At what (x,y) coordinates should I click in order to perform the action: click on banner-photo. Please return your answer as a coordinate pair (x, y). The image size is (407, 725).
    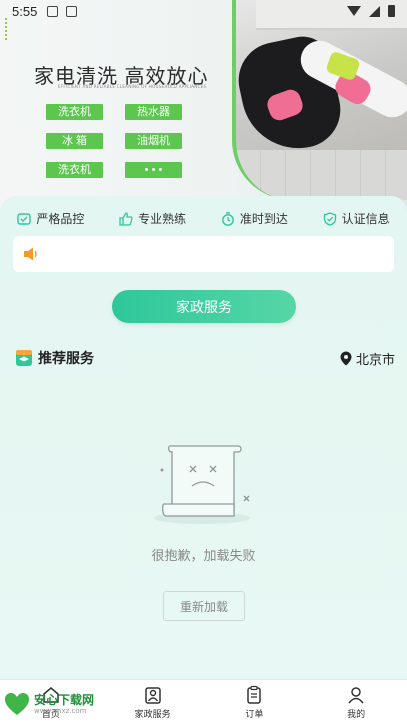
    Looking at the image, I should click on (319, 100).